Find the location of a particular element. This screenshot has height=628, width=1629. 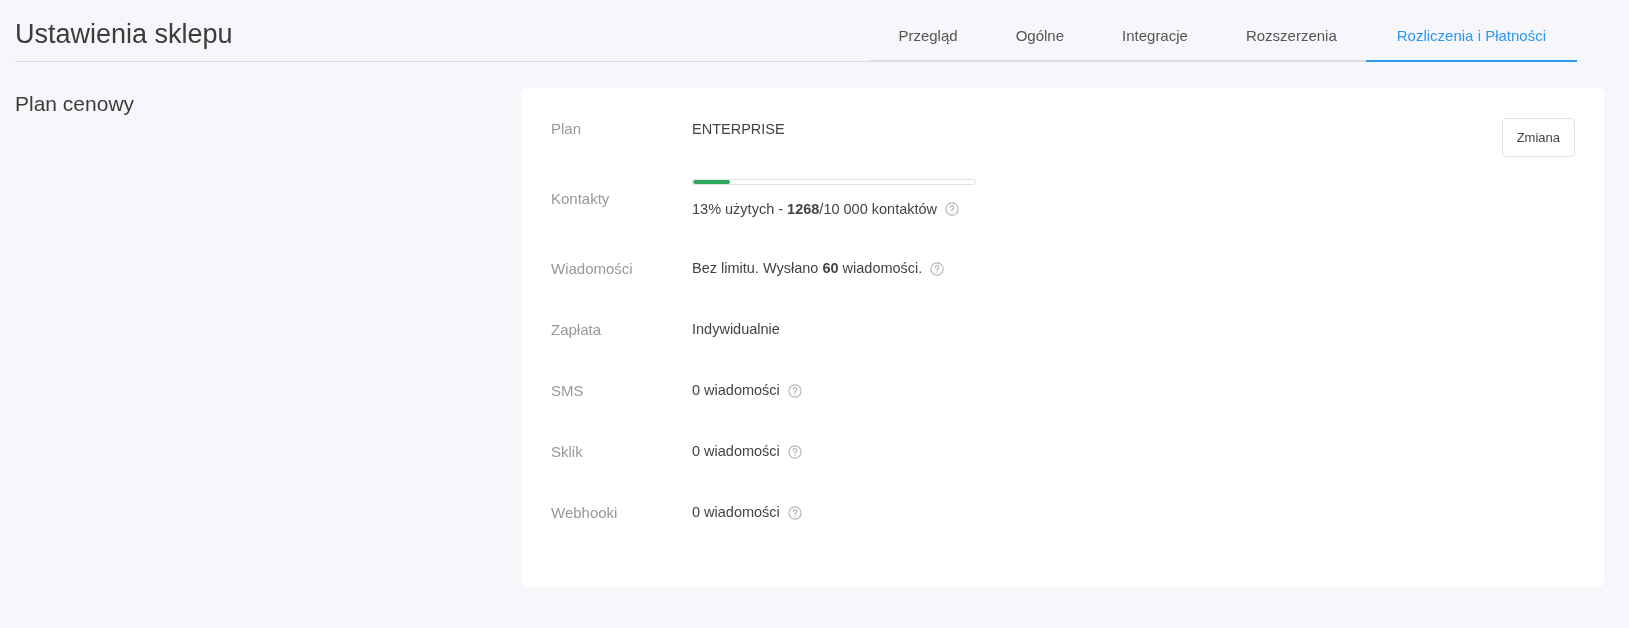

tab: Przegląd is located at coordinates (928, 39).